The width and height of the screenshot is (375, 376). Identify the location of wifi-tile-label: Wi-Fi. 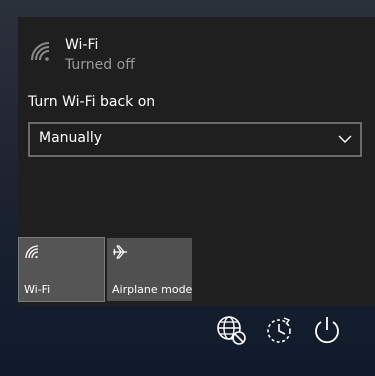
(37, 289).